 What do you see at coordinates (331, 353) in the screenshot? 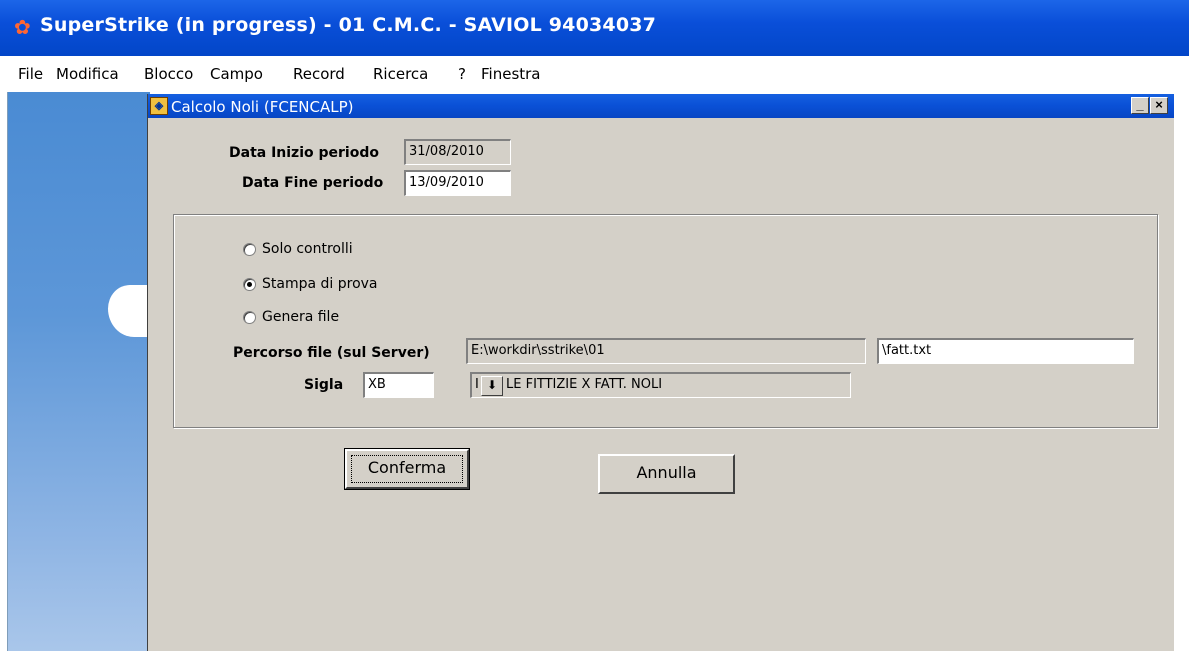
I see `percorso-label: Percorso file (sul Server)` at bounding box center [331, 353].